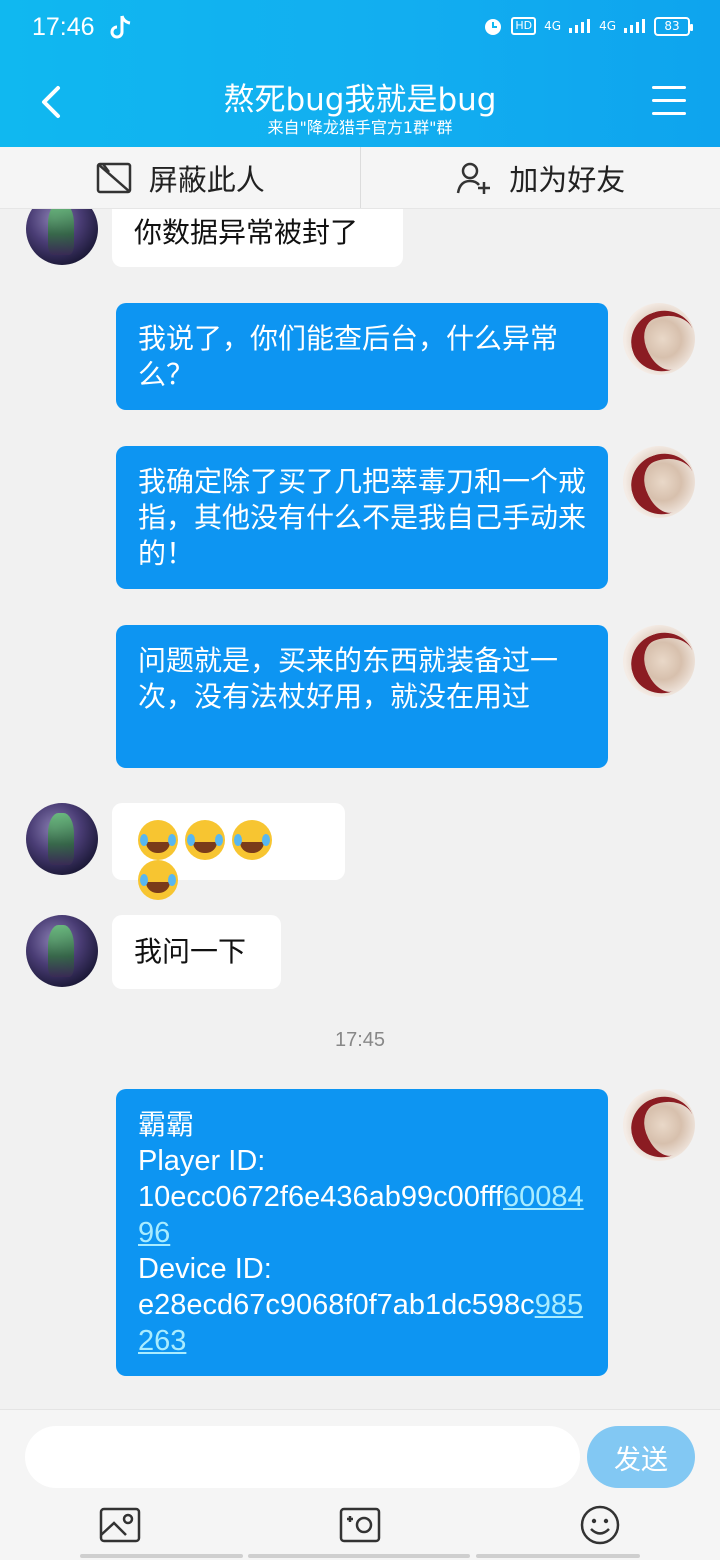  I want to click on player-name: 霸霸, so click(166, 1124).